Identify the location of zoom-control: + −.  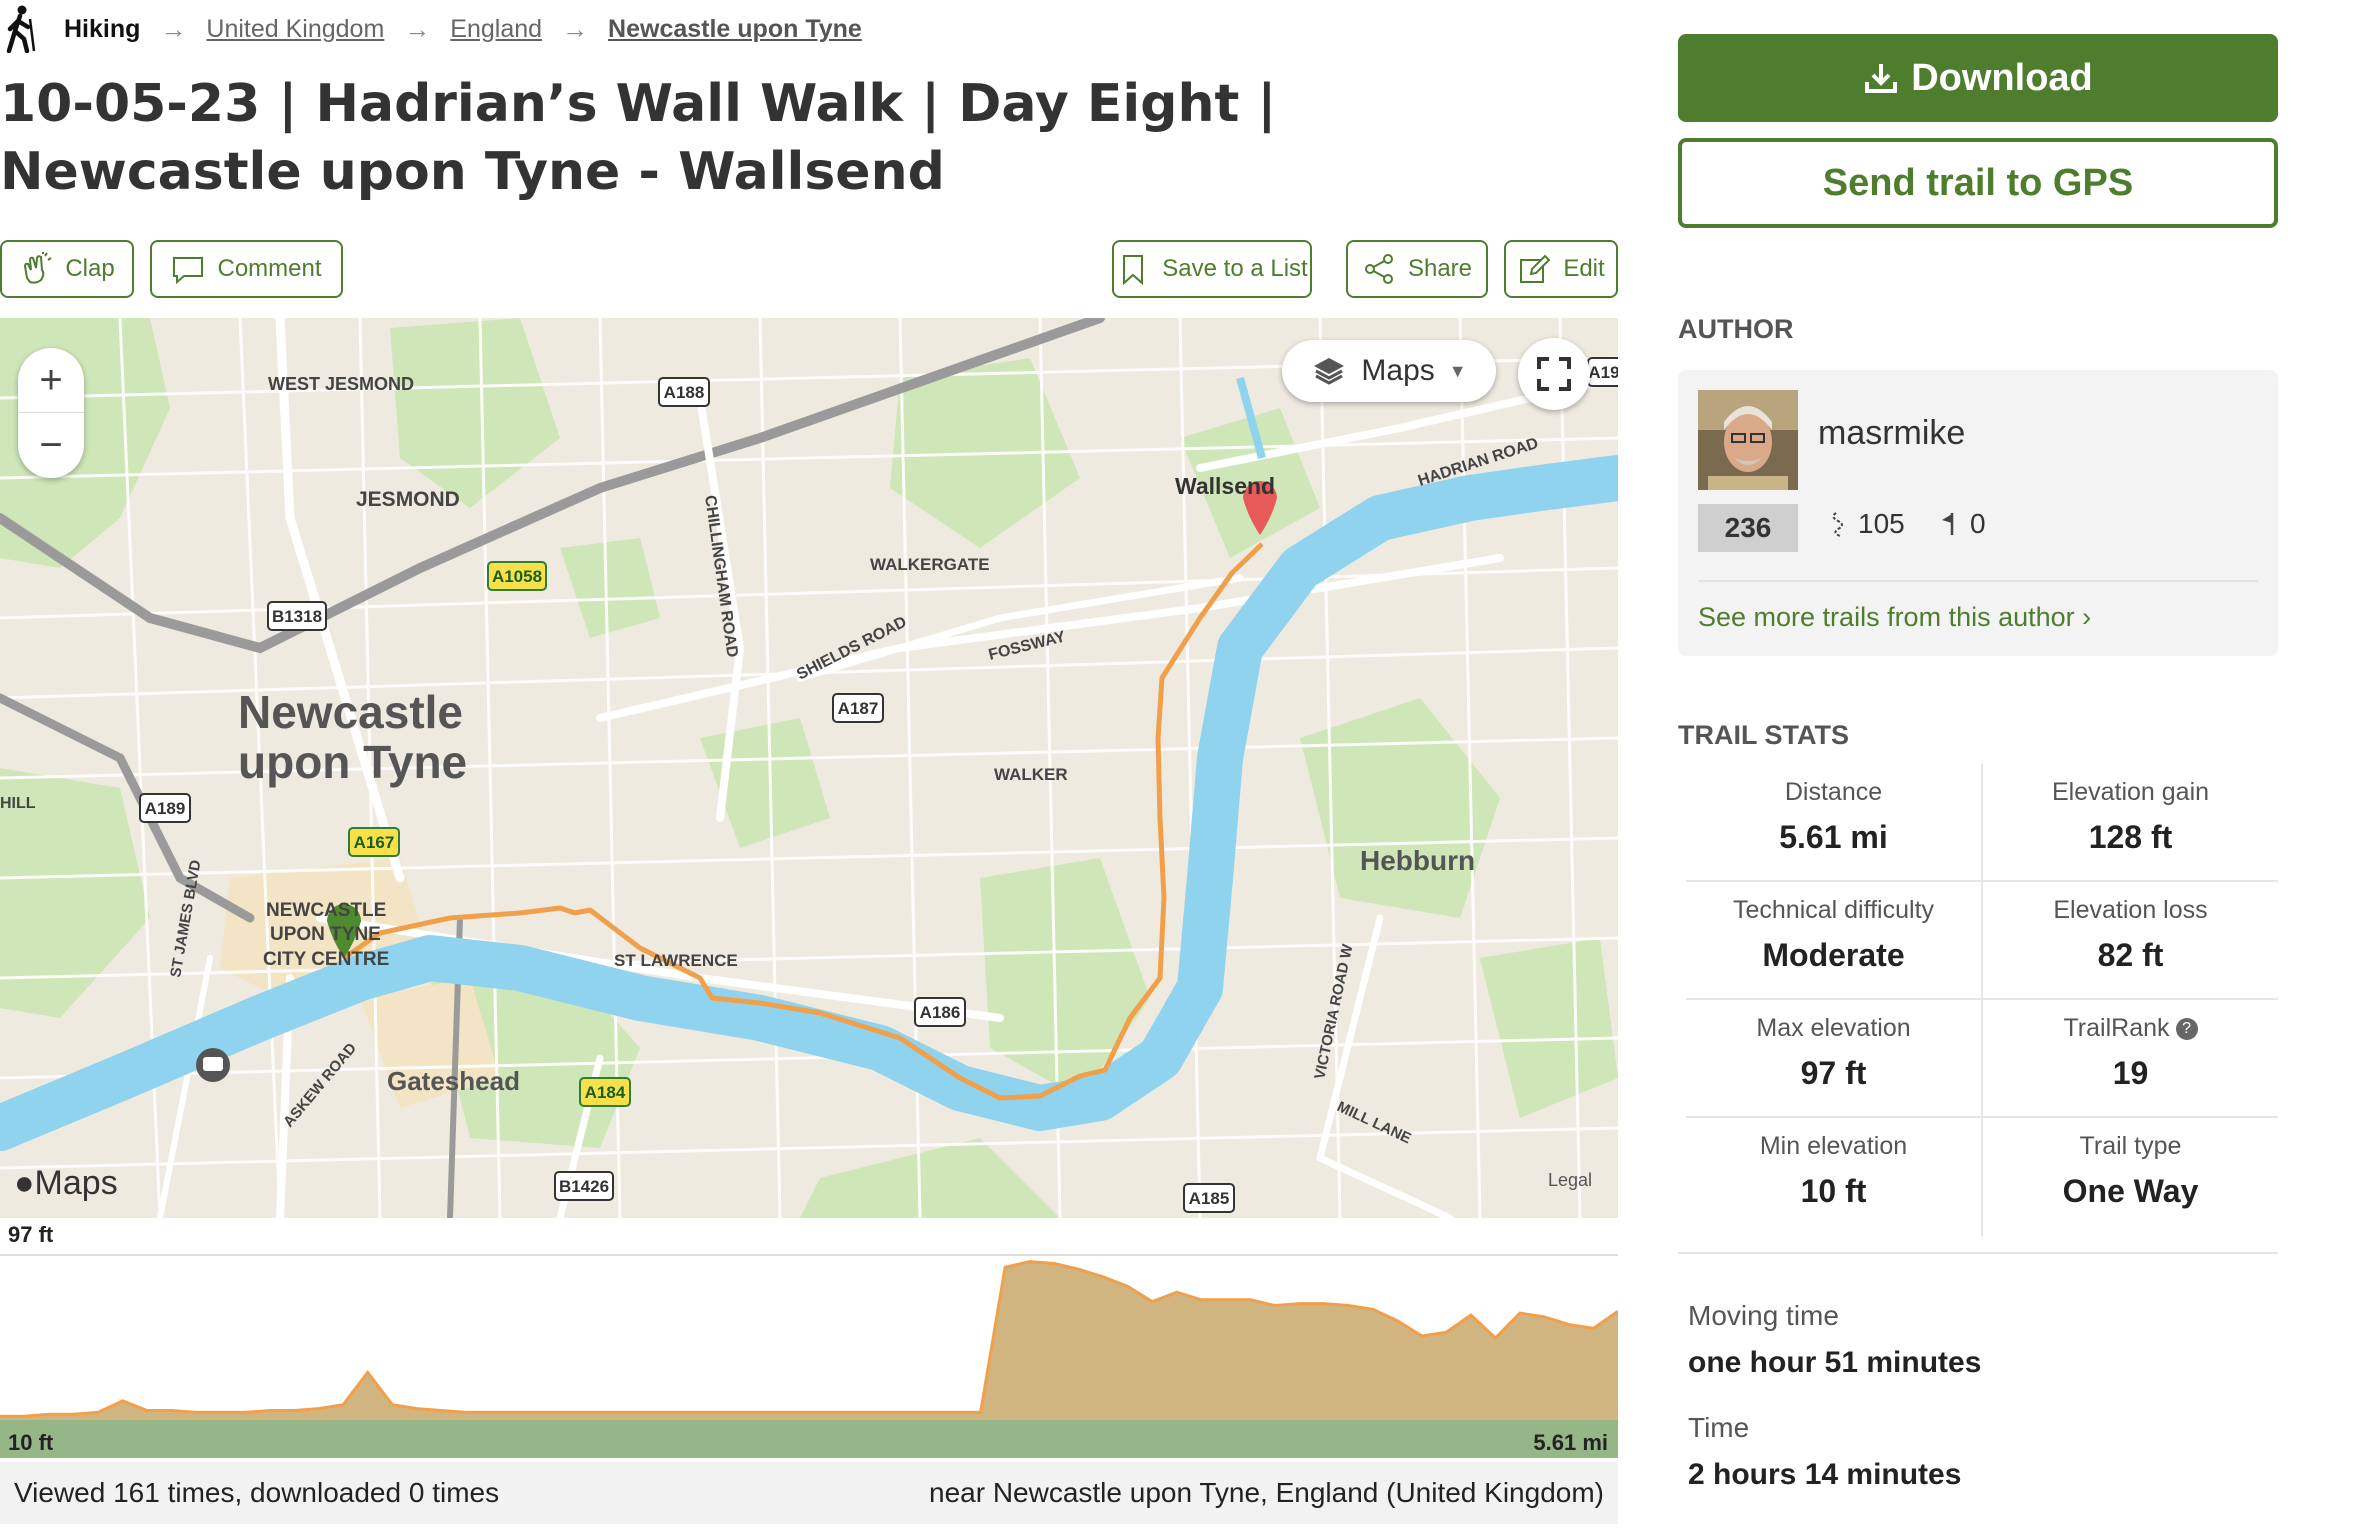
(51, 413).